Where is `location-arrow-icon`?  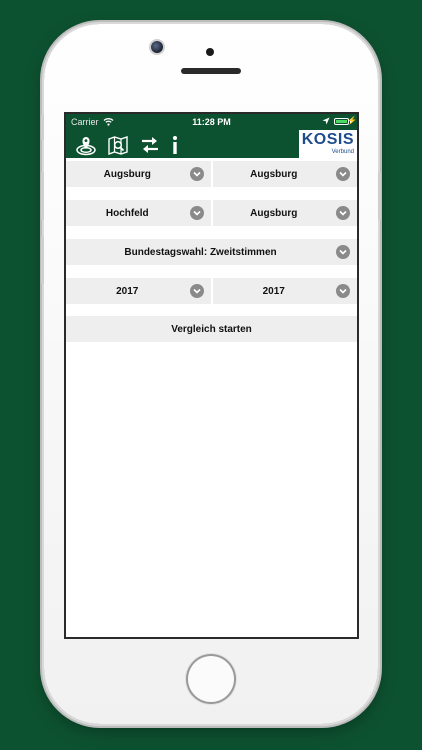
location-arrow-icon is located at coordinates (326, 121).